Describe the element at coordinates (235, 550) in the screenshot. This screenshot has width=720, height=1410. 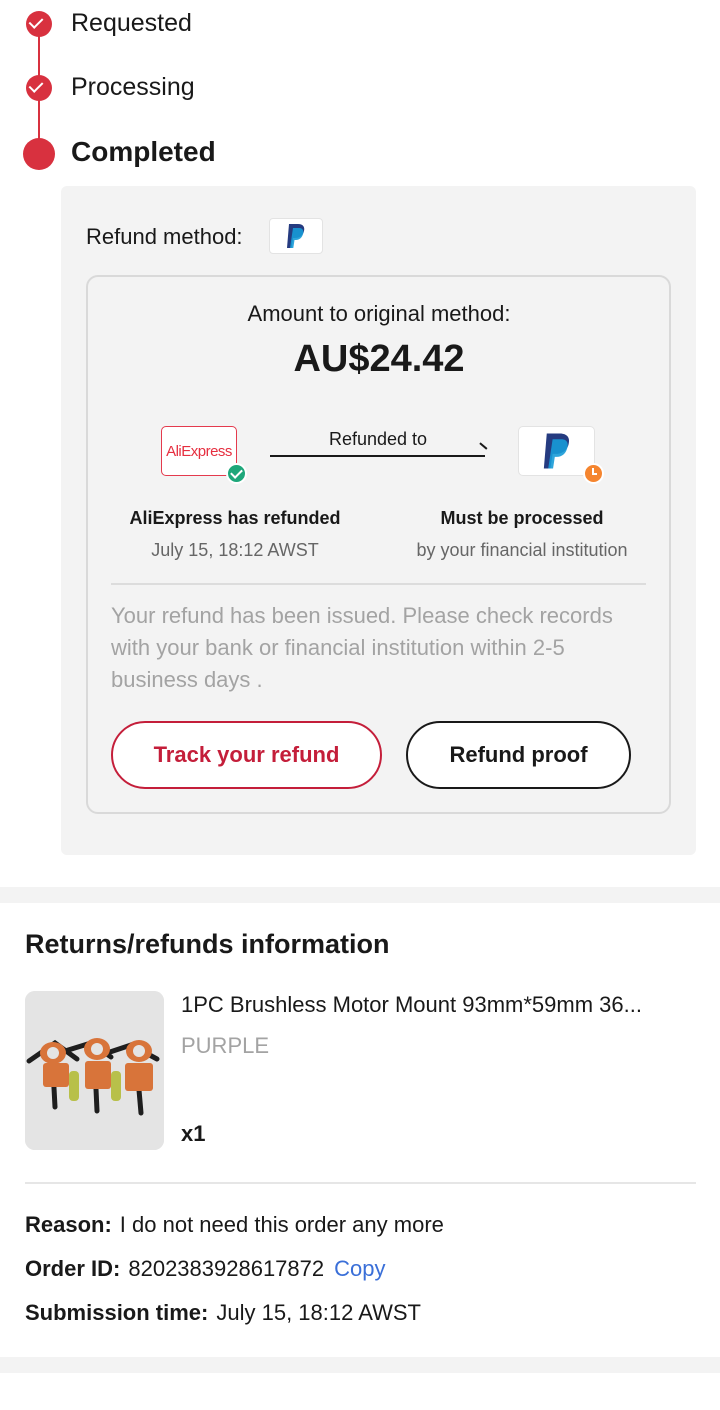
I see `from-time: July 15, 18:12 AWST` at that location.